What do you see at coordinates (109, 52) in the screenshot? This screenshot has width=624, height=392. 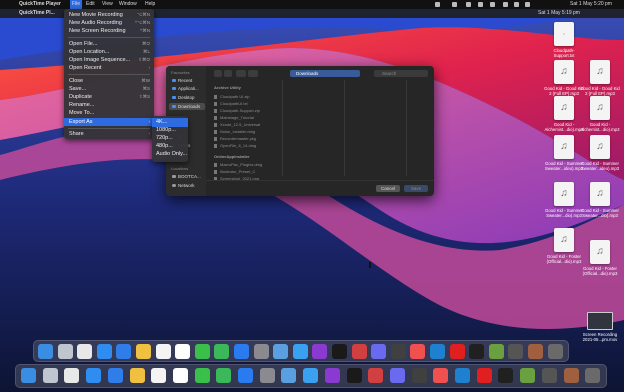 I see `menu-item-open-location: Open Location... ⌘L` at bounding box center [109, 52].